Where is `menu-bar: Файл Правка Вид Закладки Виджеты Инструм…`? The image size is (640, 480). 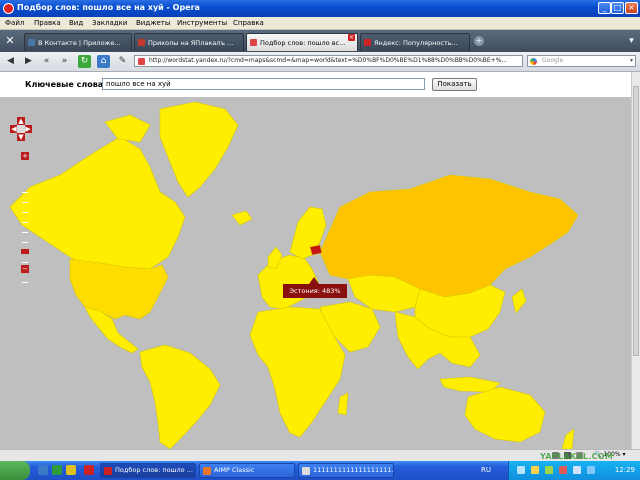
menu-bar: Файл Правка Вид Закладки Виджеты Инструм… is located at coordinates (320, 23).